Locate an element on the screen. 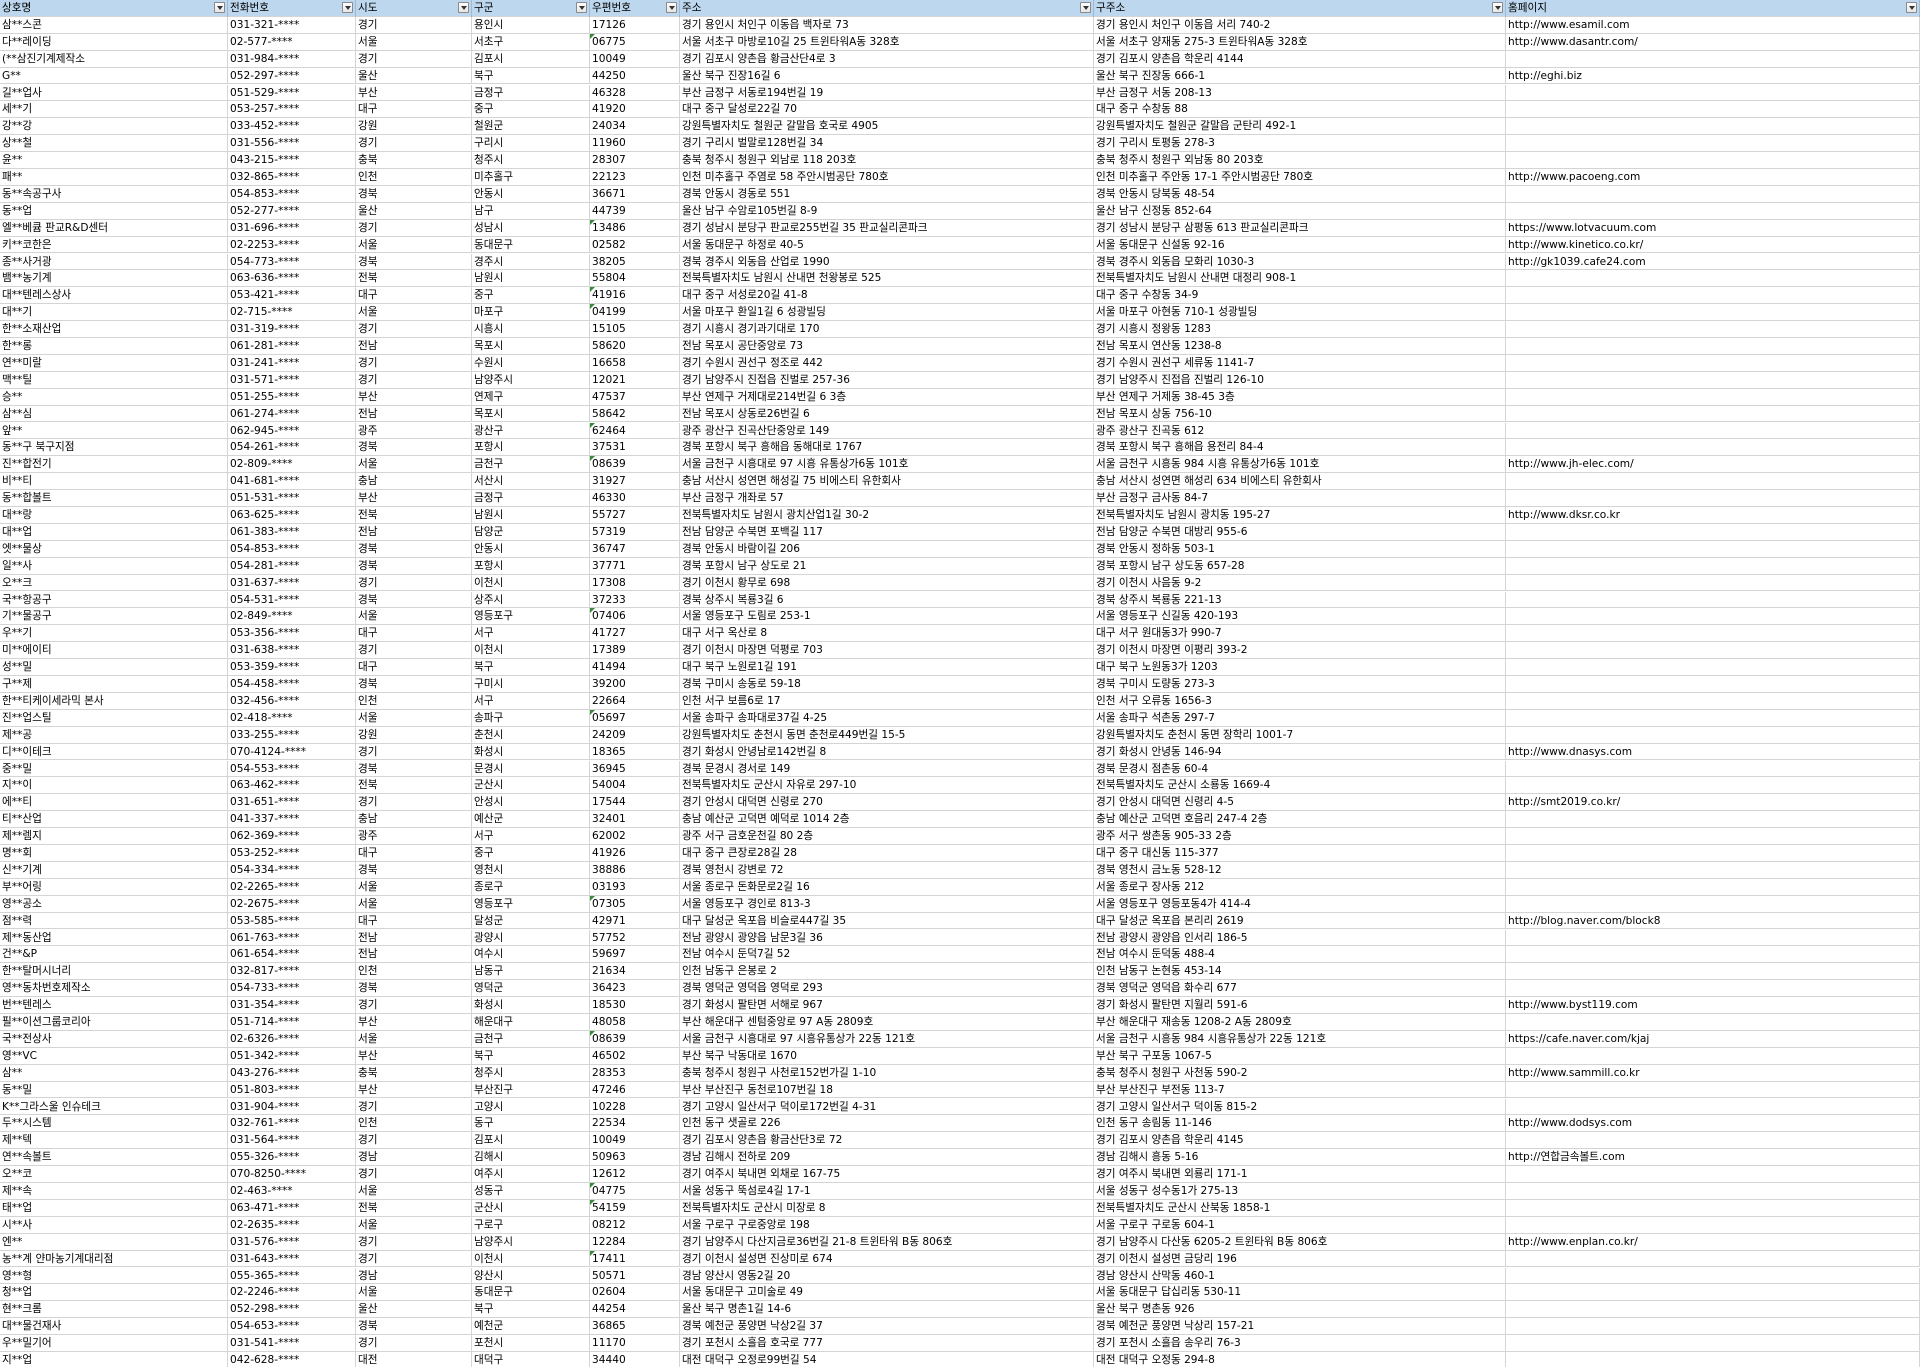 This screenshot has height=1367, width=1920. phone-cell: 052-297-**** is located at coordinates (292, 76).